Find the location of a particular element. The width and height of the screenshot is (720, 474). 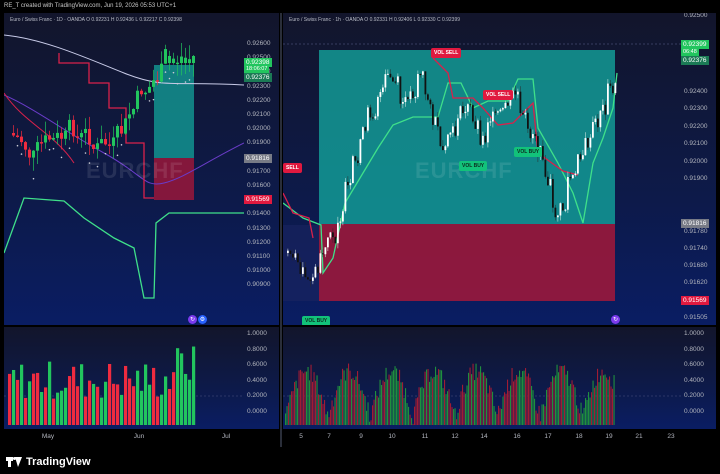

signal-sell: SELL is located at coordinates (292, 168).